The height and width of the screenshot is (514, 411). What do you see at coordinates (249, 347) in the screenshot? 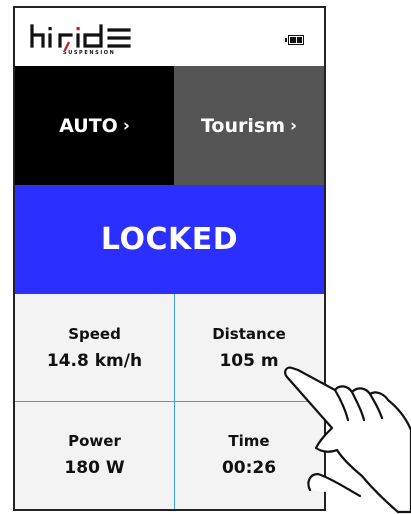
I see `metric-distance: Distance 105 m` at bounding box center [249, 347].